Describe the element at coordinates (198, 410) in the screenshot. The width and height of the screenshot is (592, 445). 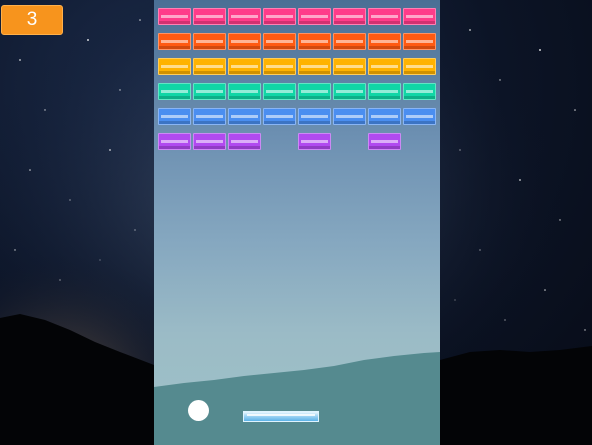
I see `ball` at that location.